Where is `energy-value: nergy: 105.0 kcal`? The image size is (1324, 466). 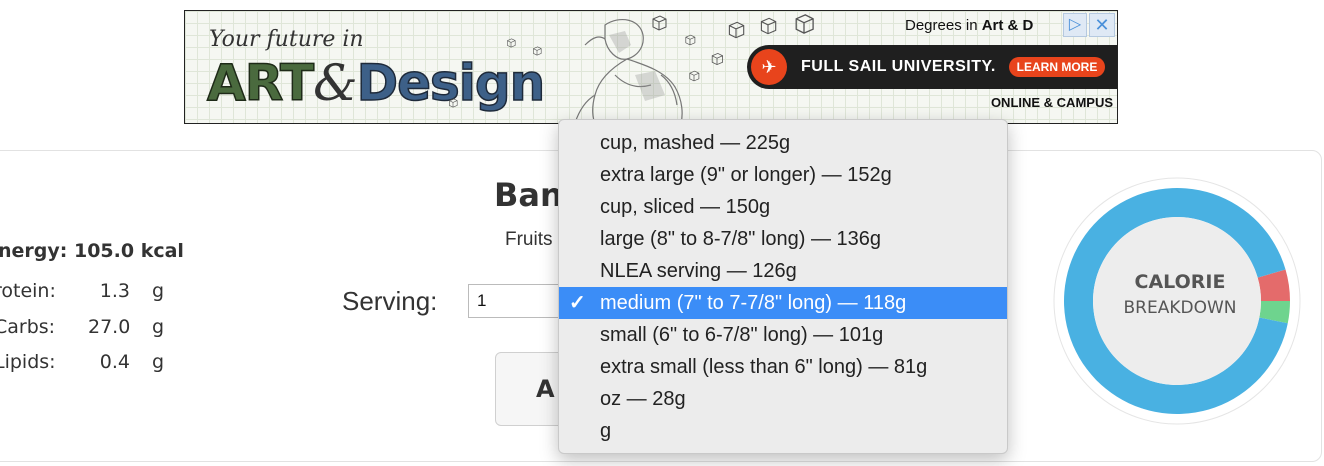 energy-value: nergy: 105.0 kcal is located at coordinates (92, 251).